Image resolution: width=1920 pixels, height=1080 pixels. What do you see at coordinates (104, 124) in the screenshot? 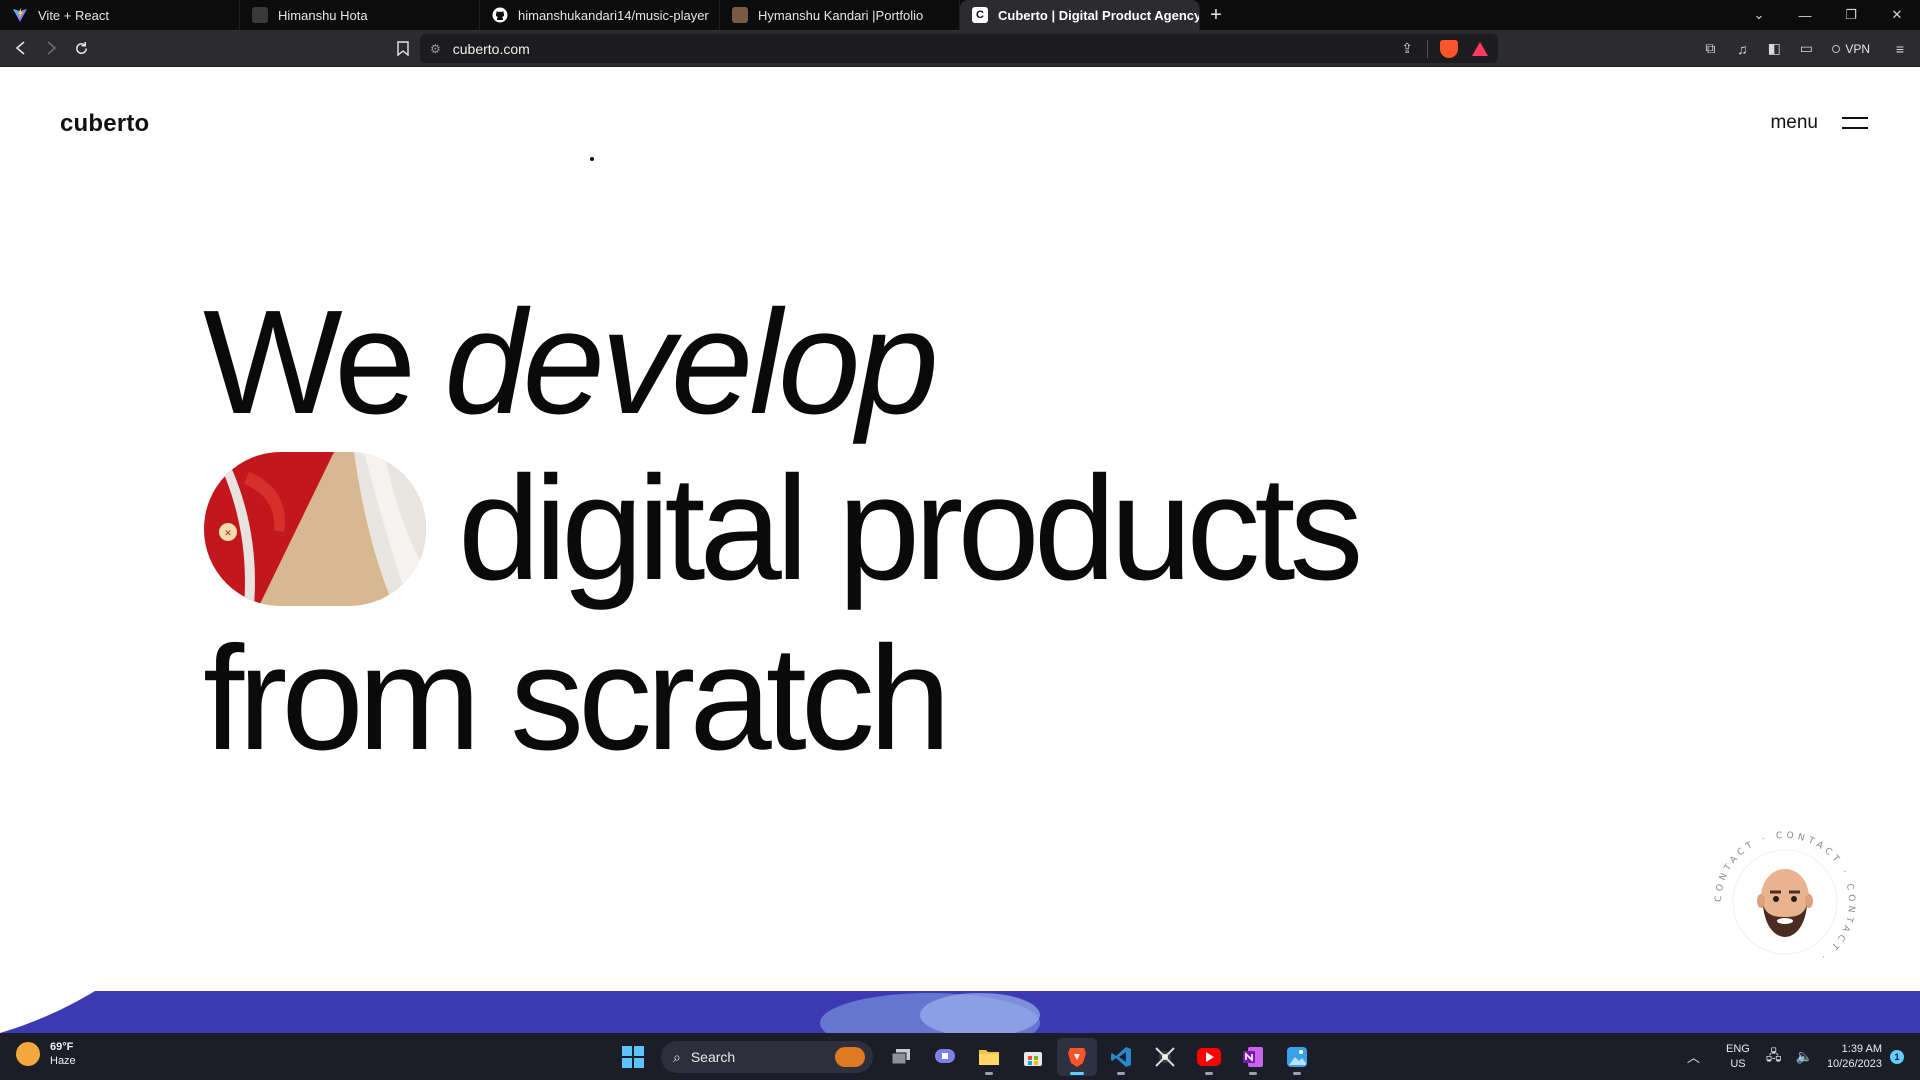
I see `site-logo: cuberto` at bounding box center [104, 124].